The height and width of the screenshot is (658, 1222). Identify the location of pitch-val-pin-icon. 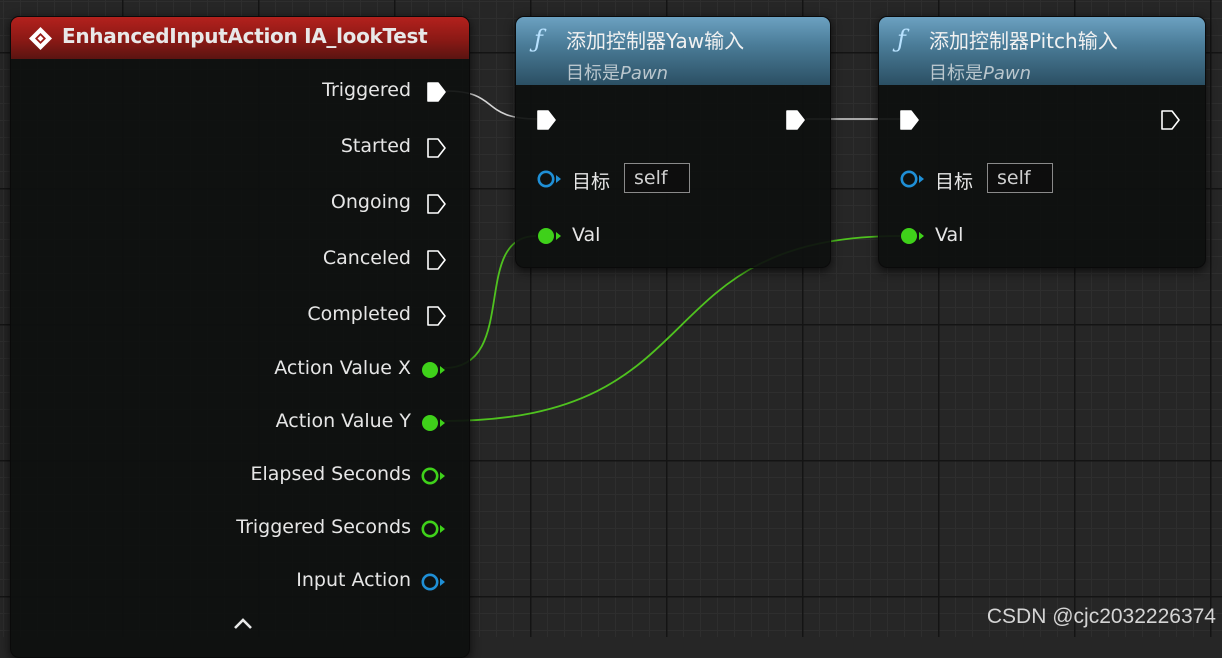
(913, 236).